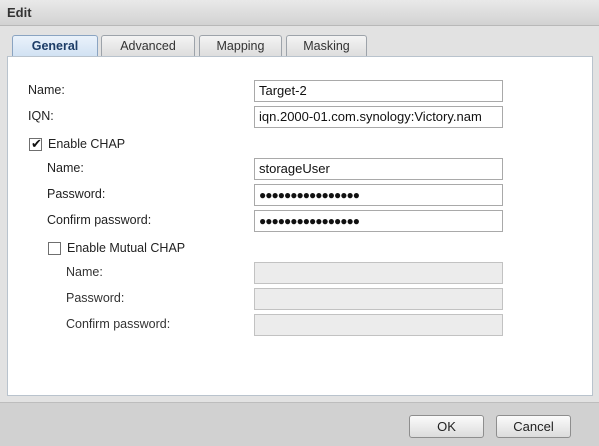  Describe the element at coordinates (533, 426) in the screenshot. I see `cancel-button: Cancel` at that location.